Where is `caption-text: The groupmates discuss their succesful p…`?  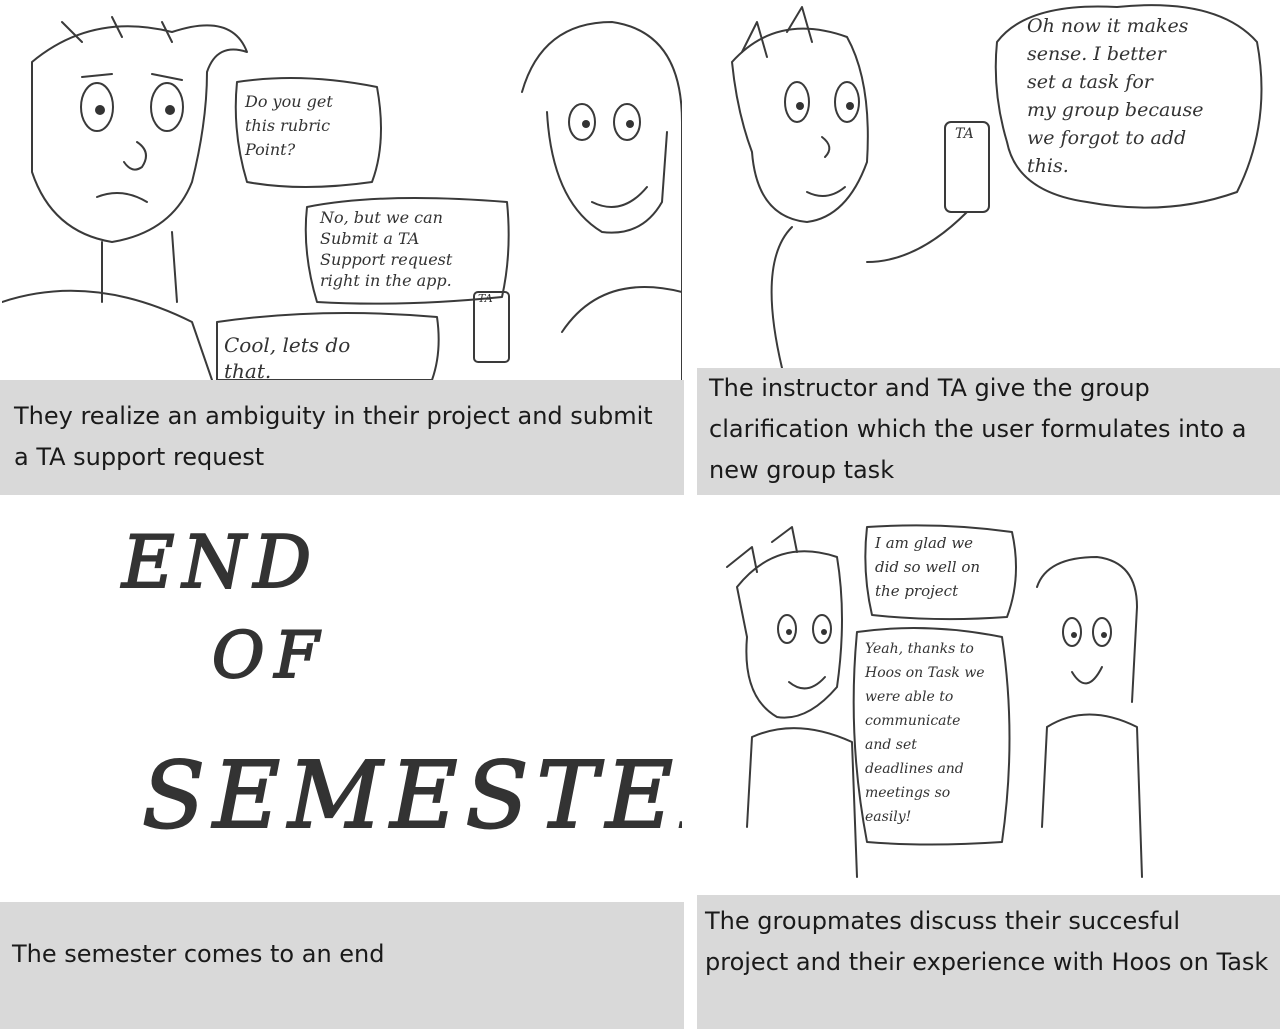
caption-text: The groupmates discuss their succesful p… is located at coordinates (987, 941).